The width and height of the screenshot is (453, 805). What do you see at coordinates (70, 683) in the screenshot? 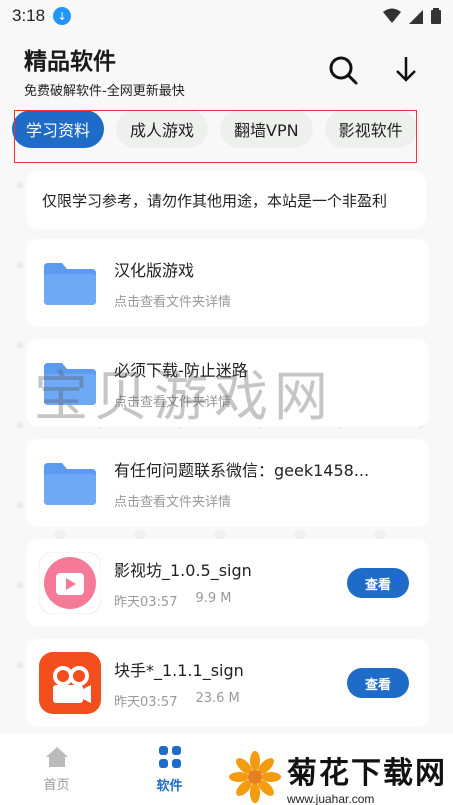
I see `video-camera-app-icon` at bounding box center [70, 683].